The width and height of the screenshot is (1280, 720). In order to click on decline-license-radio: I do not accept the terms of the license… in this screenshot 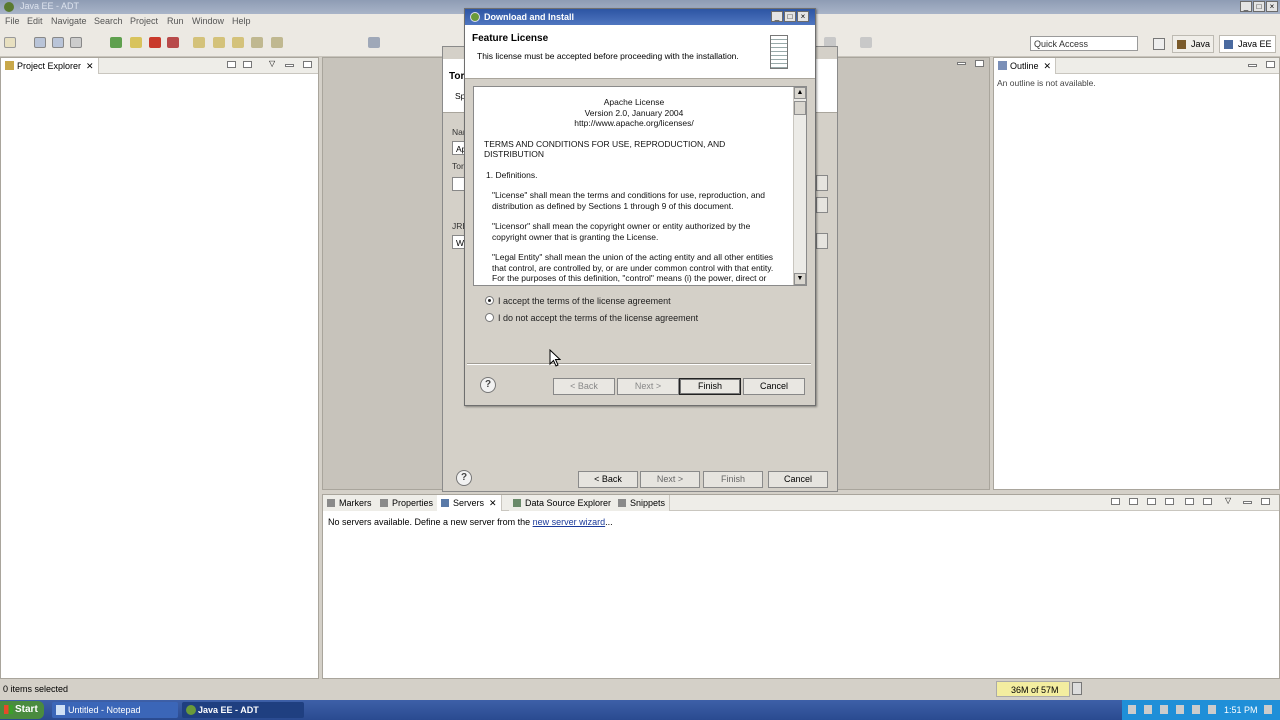, I will do `click(591, 318)`.